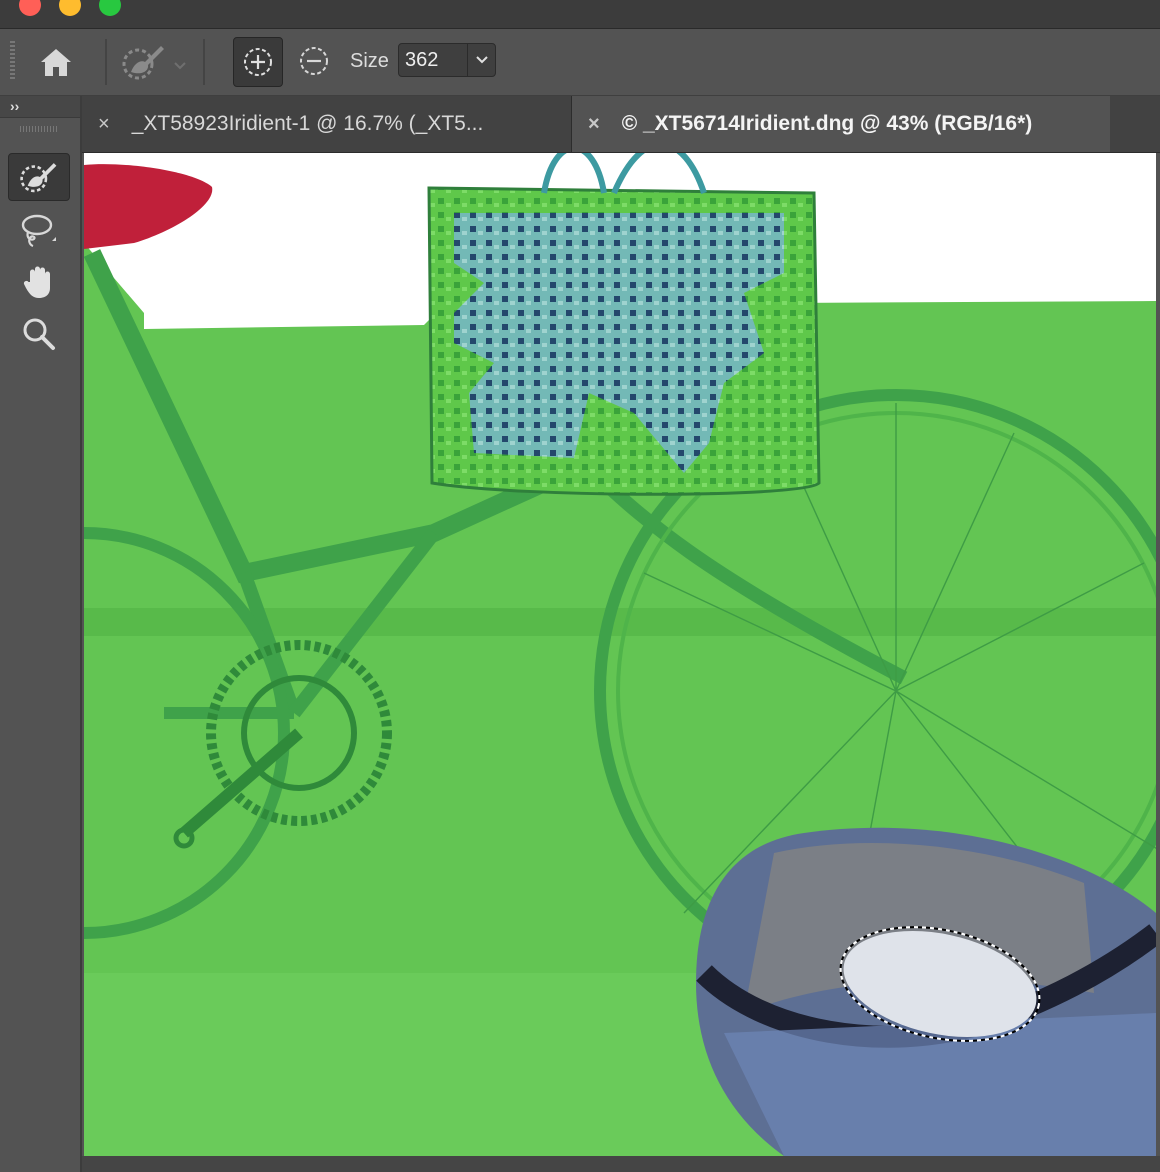 The image size is (1160, 1172). I want to click on home-button, so click(56, 62).